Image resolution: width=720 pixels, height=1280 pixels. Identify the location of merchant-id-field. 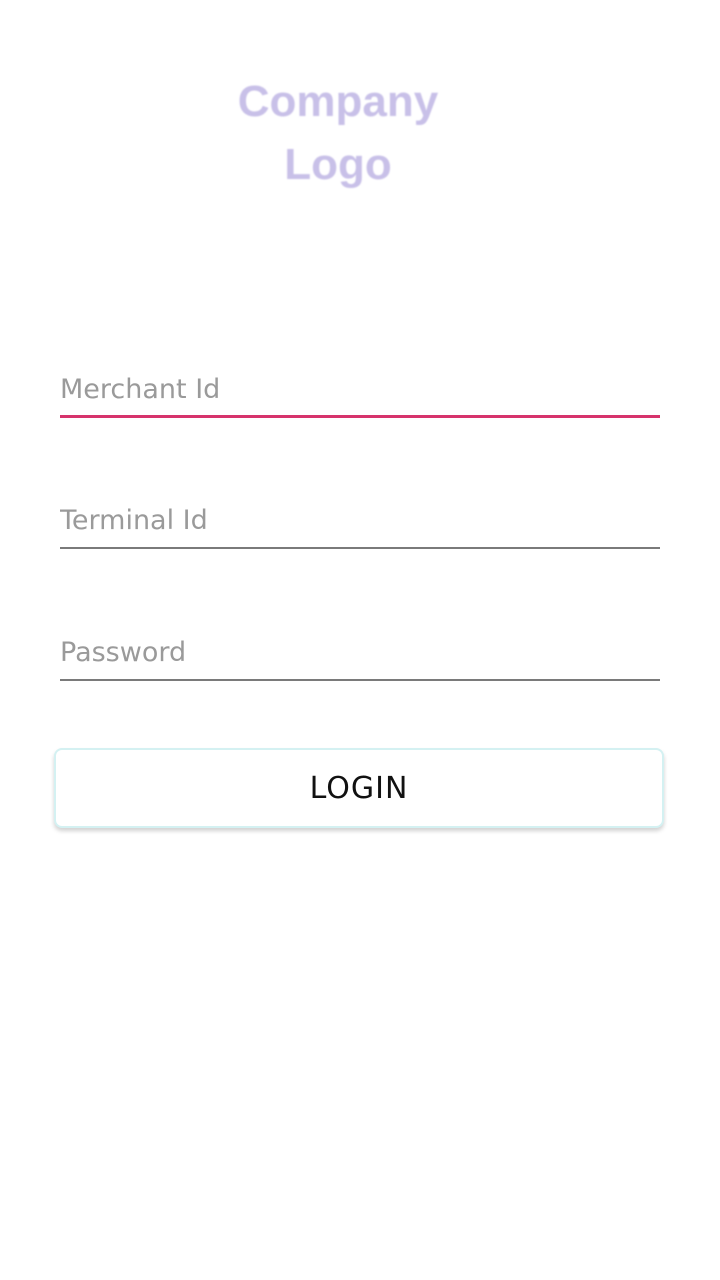
(360, 390).